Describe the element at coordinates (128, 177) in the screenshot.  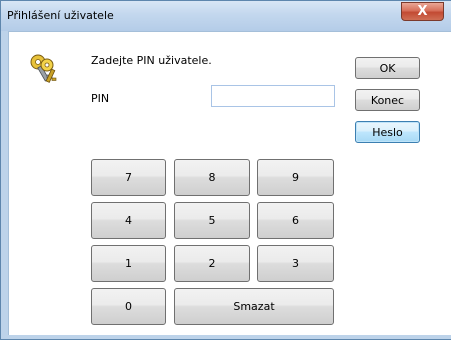
I see `keypad-7-button: 7` at that location.